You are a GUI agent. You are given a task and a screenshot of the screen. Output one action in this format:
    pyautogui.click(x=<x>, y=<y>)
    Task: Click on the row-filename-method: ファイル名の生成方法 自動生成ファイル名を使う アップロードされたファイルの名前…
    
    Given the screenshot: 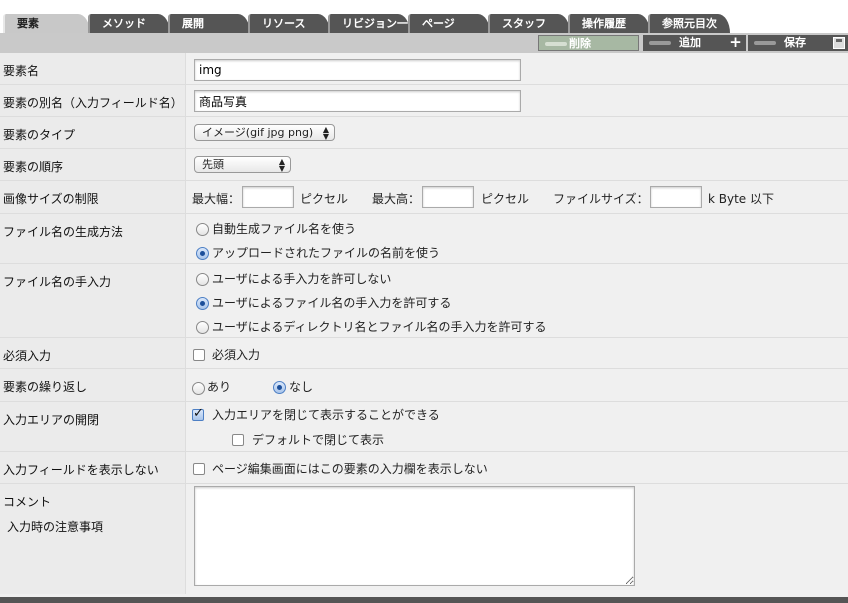 What is the action you would take?
    pyautogui.click(x=424, y=239)
    